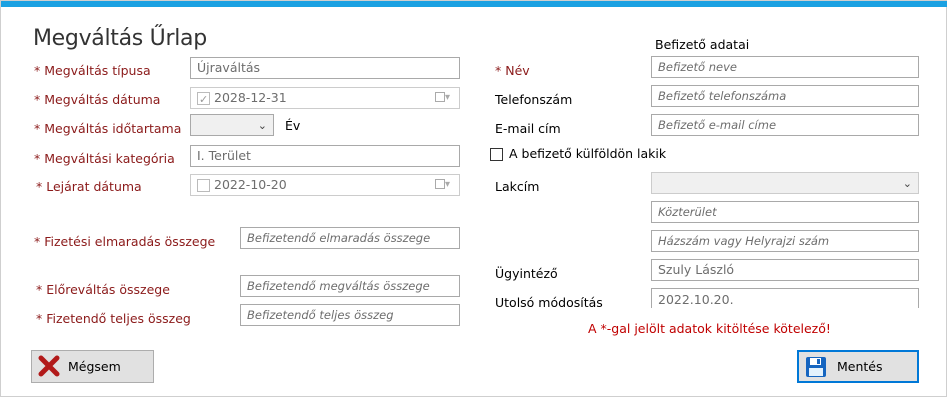 The width and height of the screenshot is (947, 397). I want to click on name-input: Befizető neve, so click(785, 67).